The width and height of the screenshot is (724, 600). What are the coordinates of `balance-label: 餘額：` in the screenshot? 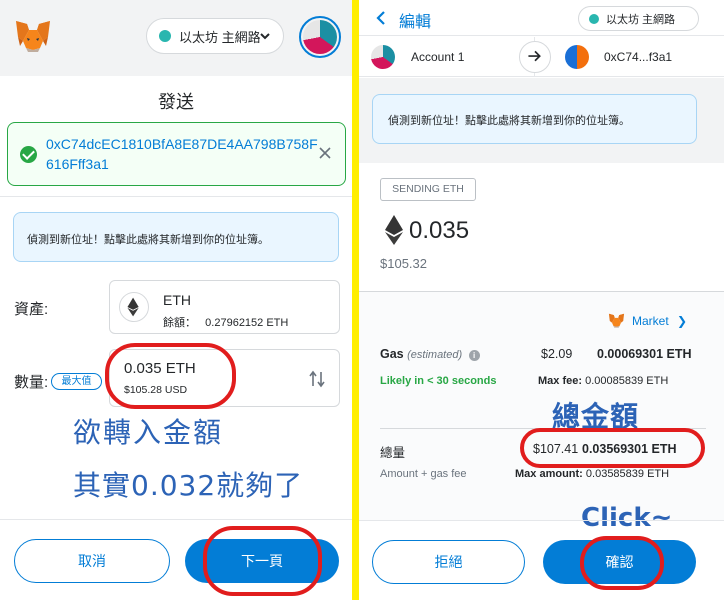 It's located at (179, 323).